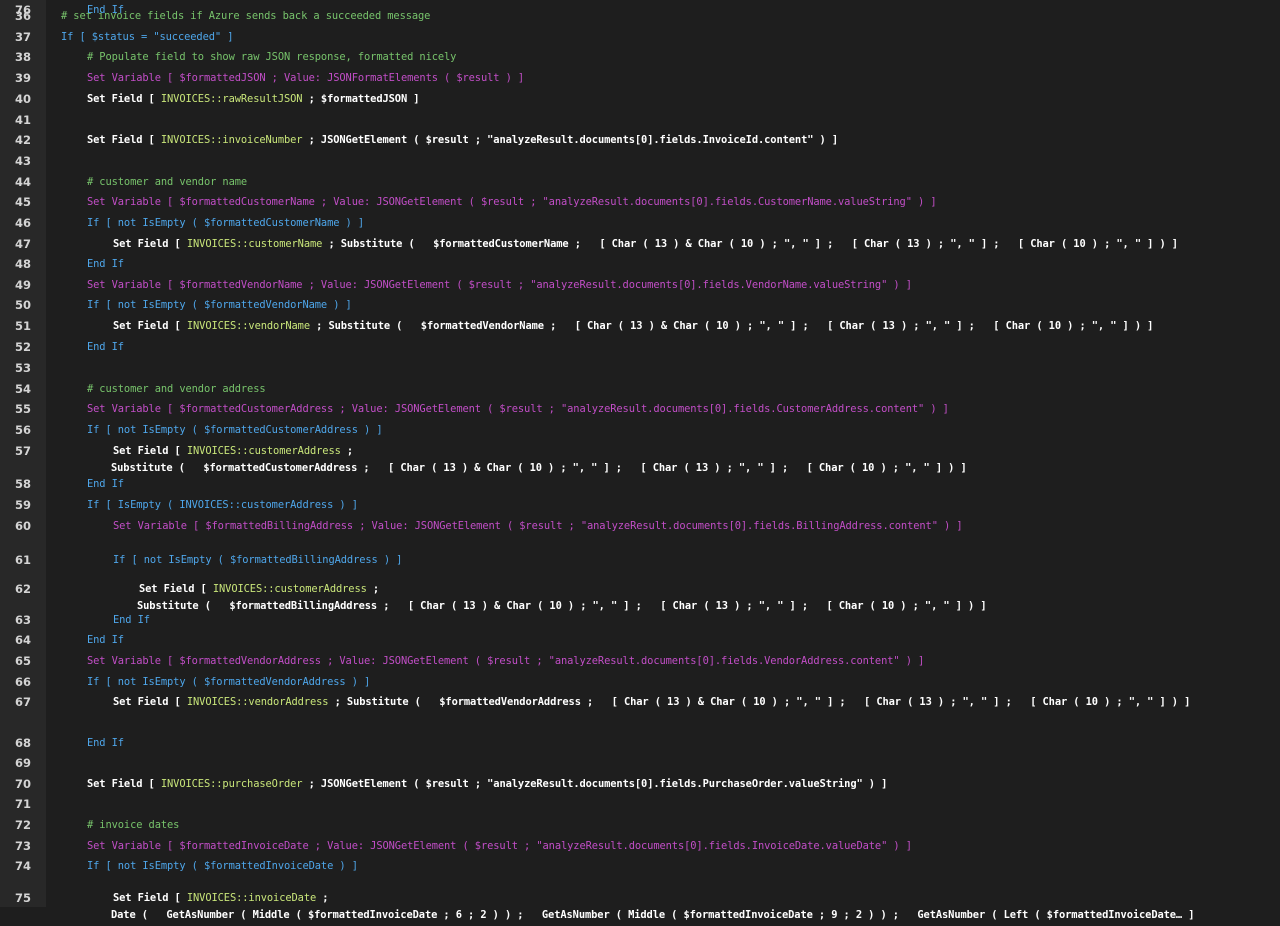 The height and width of the screenshot is (926, 1280). I want to click on script-line: 69, so click(640, 763).